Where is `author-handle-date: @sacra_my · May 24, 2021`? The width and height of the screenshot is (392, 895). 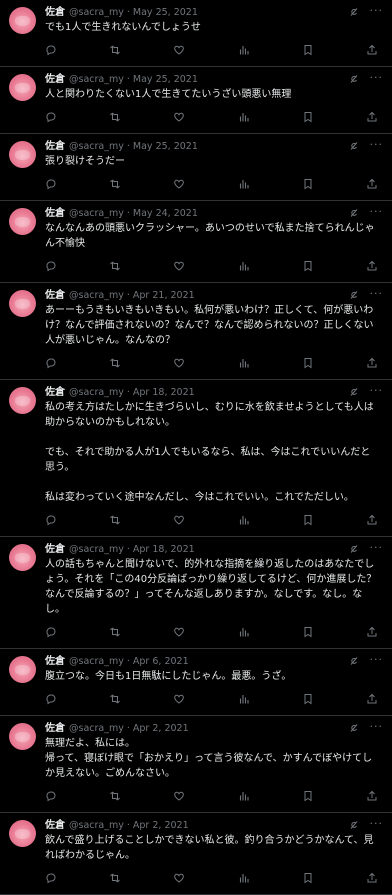
author-handle-date: @sacra_my · May 24, 2021 is located at coordinates (133, 214).